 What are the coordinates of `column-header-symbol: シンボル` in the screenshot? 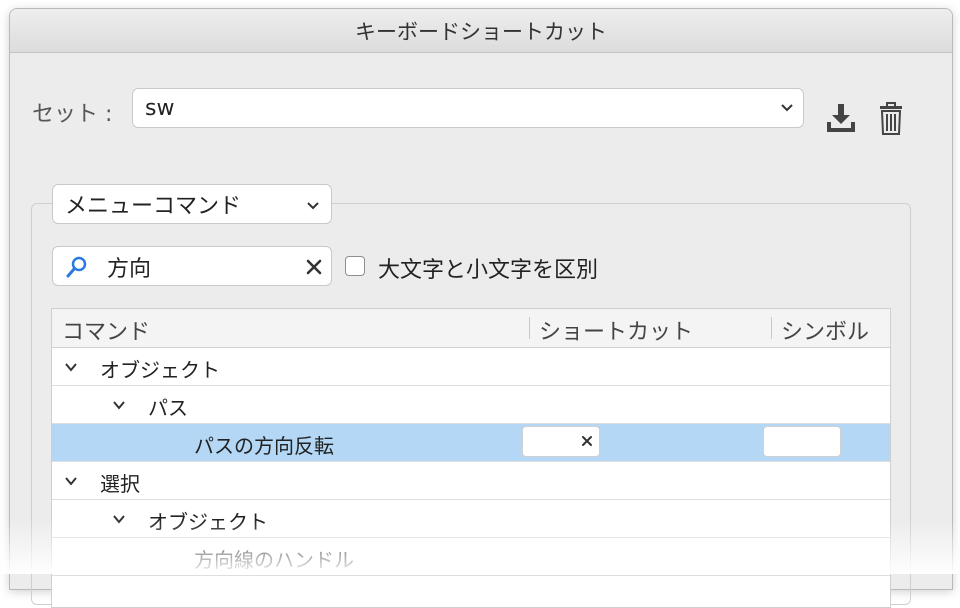 It's located at (825, 330).